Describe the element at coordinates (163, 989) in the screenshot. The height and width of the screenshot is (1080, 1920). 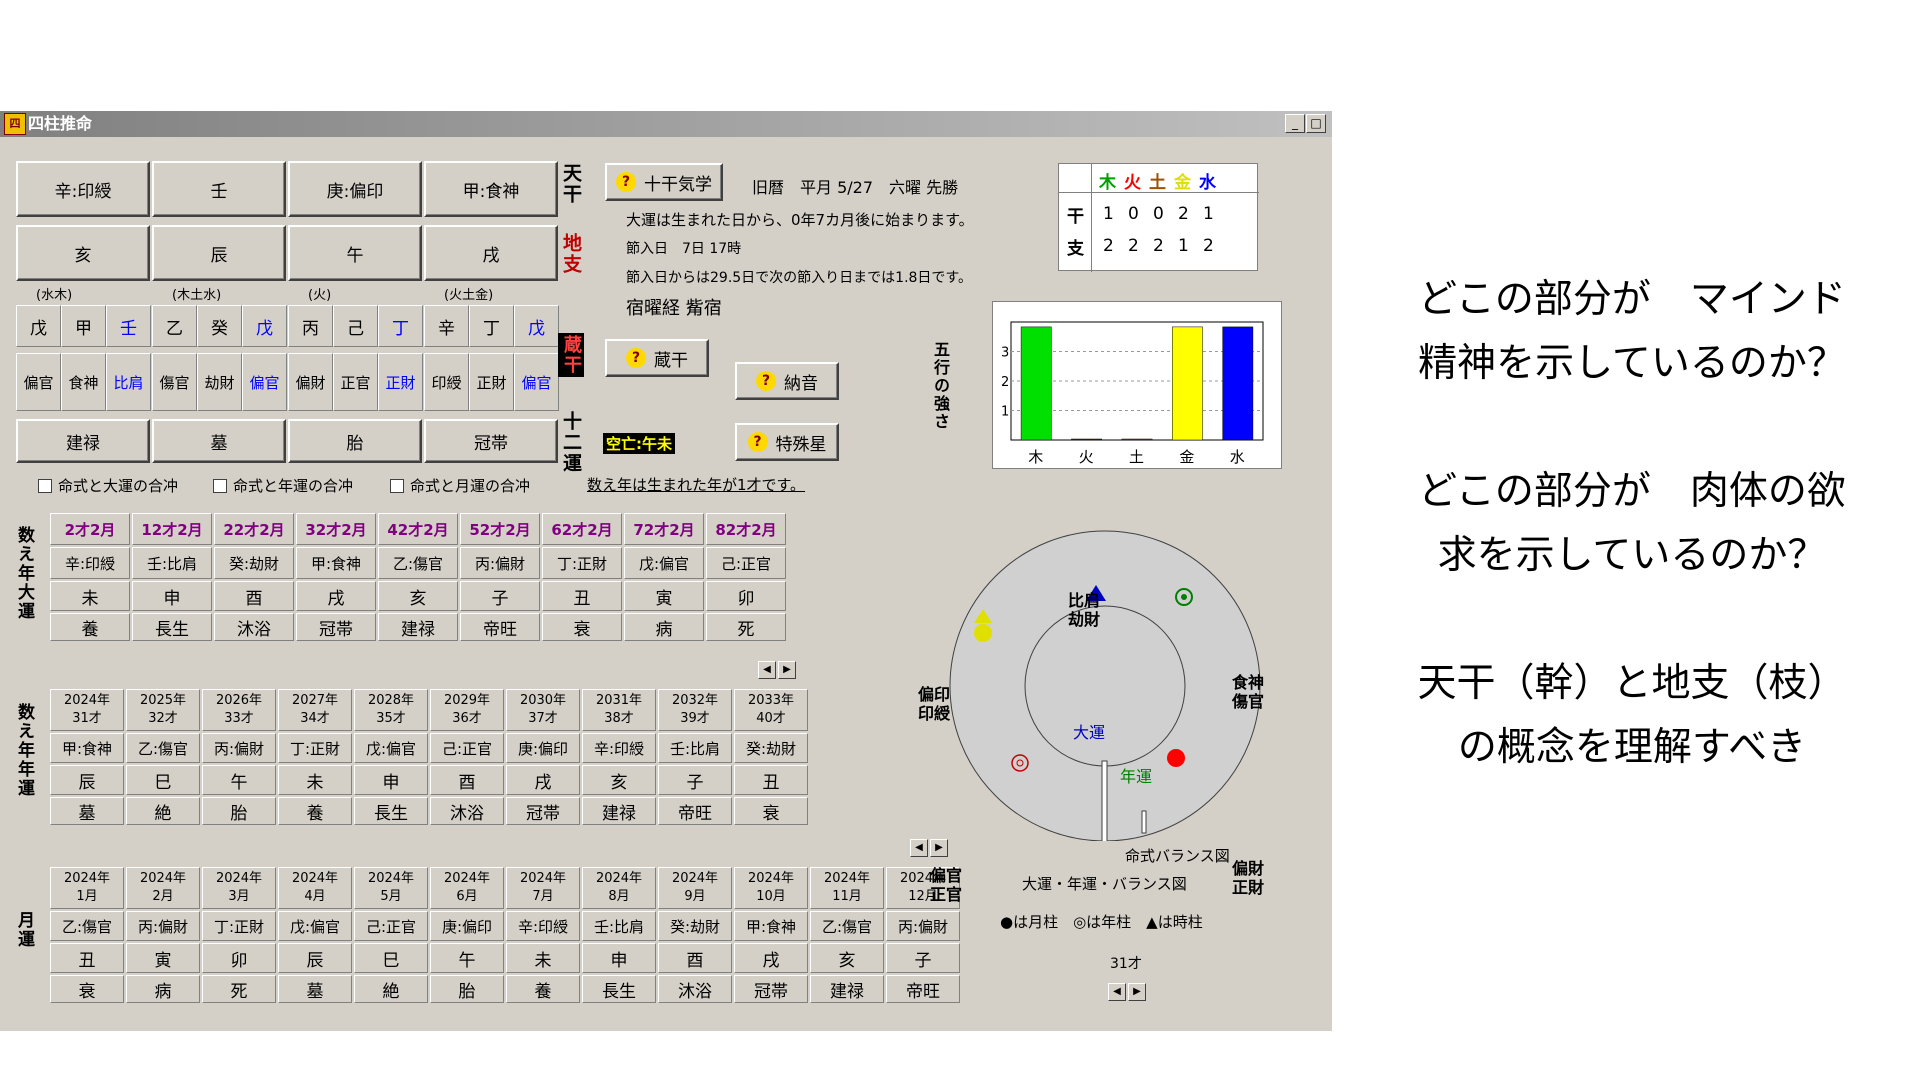
I see `getsuun-fortunes-cell: 病` at that location.